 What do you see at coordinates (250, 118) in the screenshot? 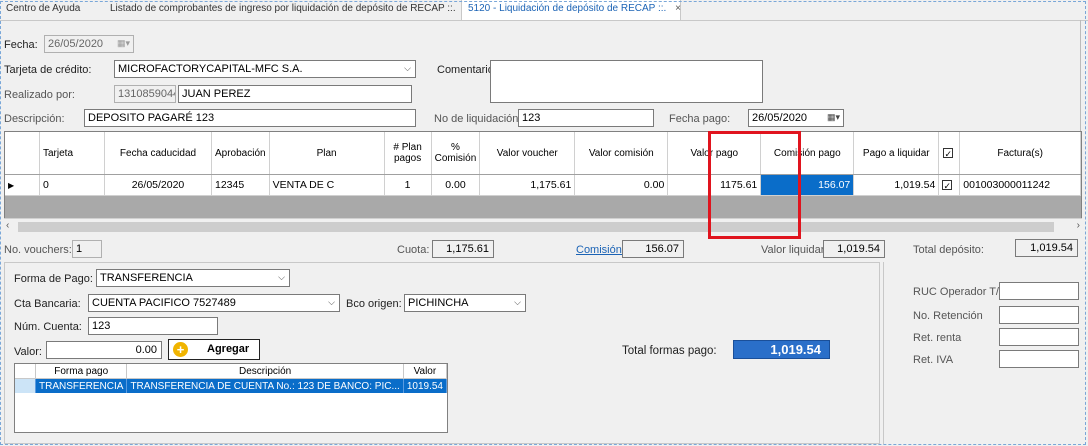
I see `descripcion-field: DEPOSITO PAGARÉ 123` at bounding box center [250, 118].